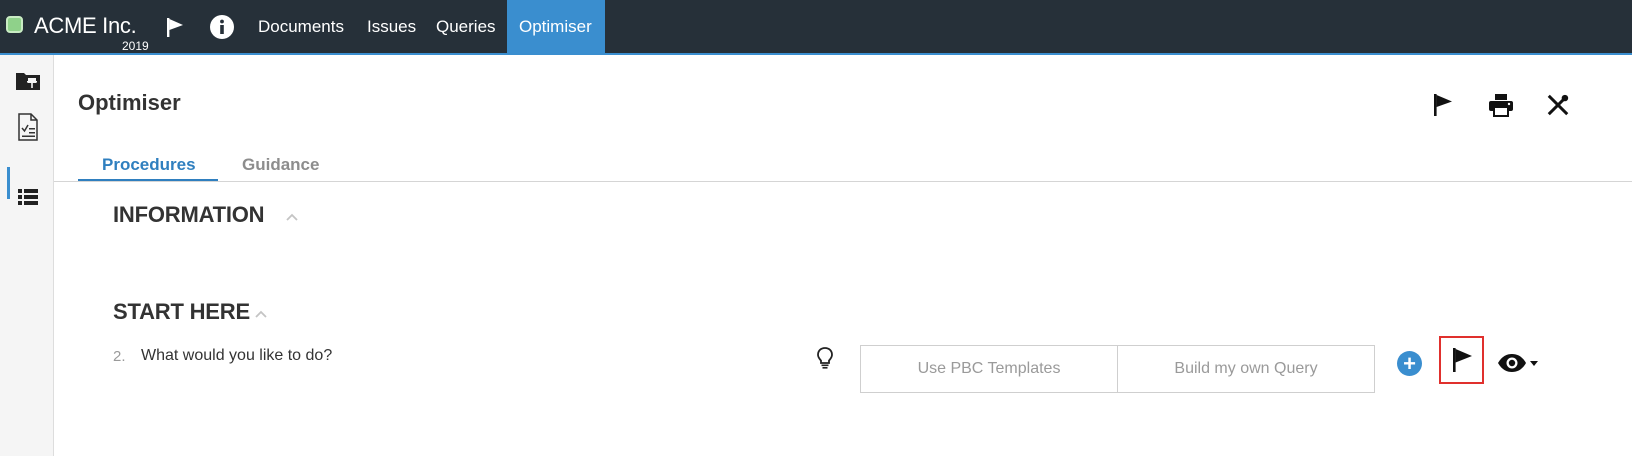  Describe the element at coordinates (8, 183) in the screenshot. I see `sidebar-active-indicator` at that location.